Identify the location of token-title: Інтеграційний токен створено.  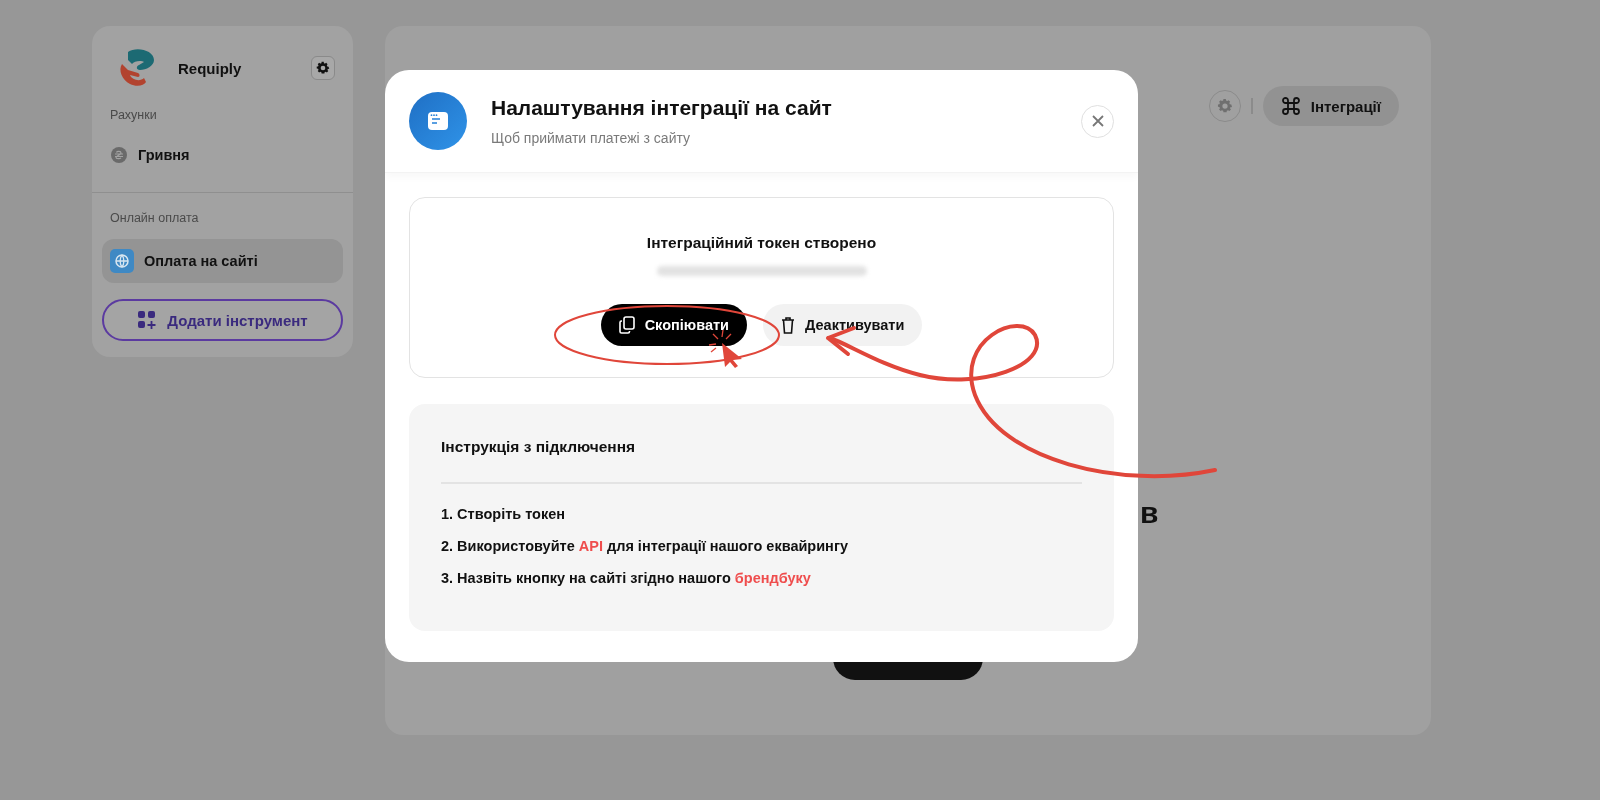
(761, 243).